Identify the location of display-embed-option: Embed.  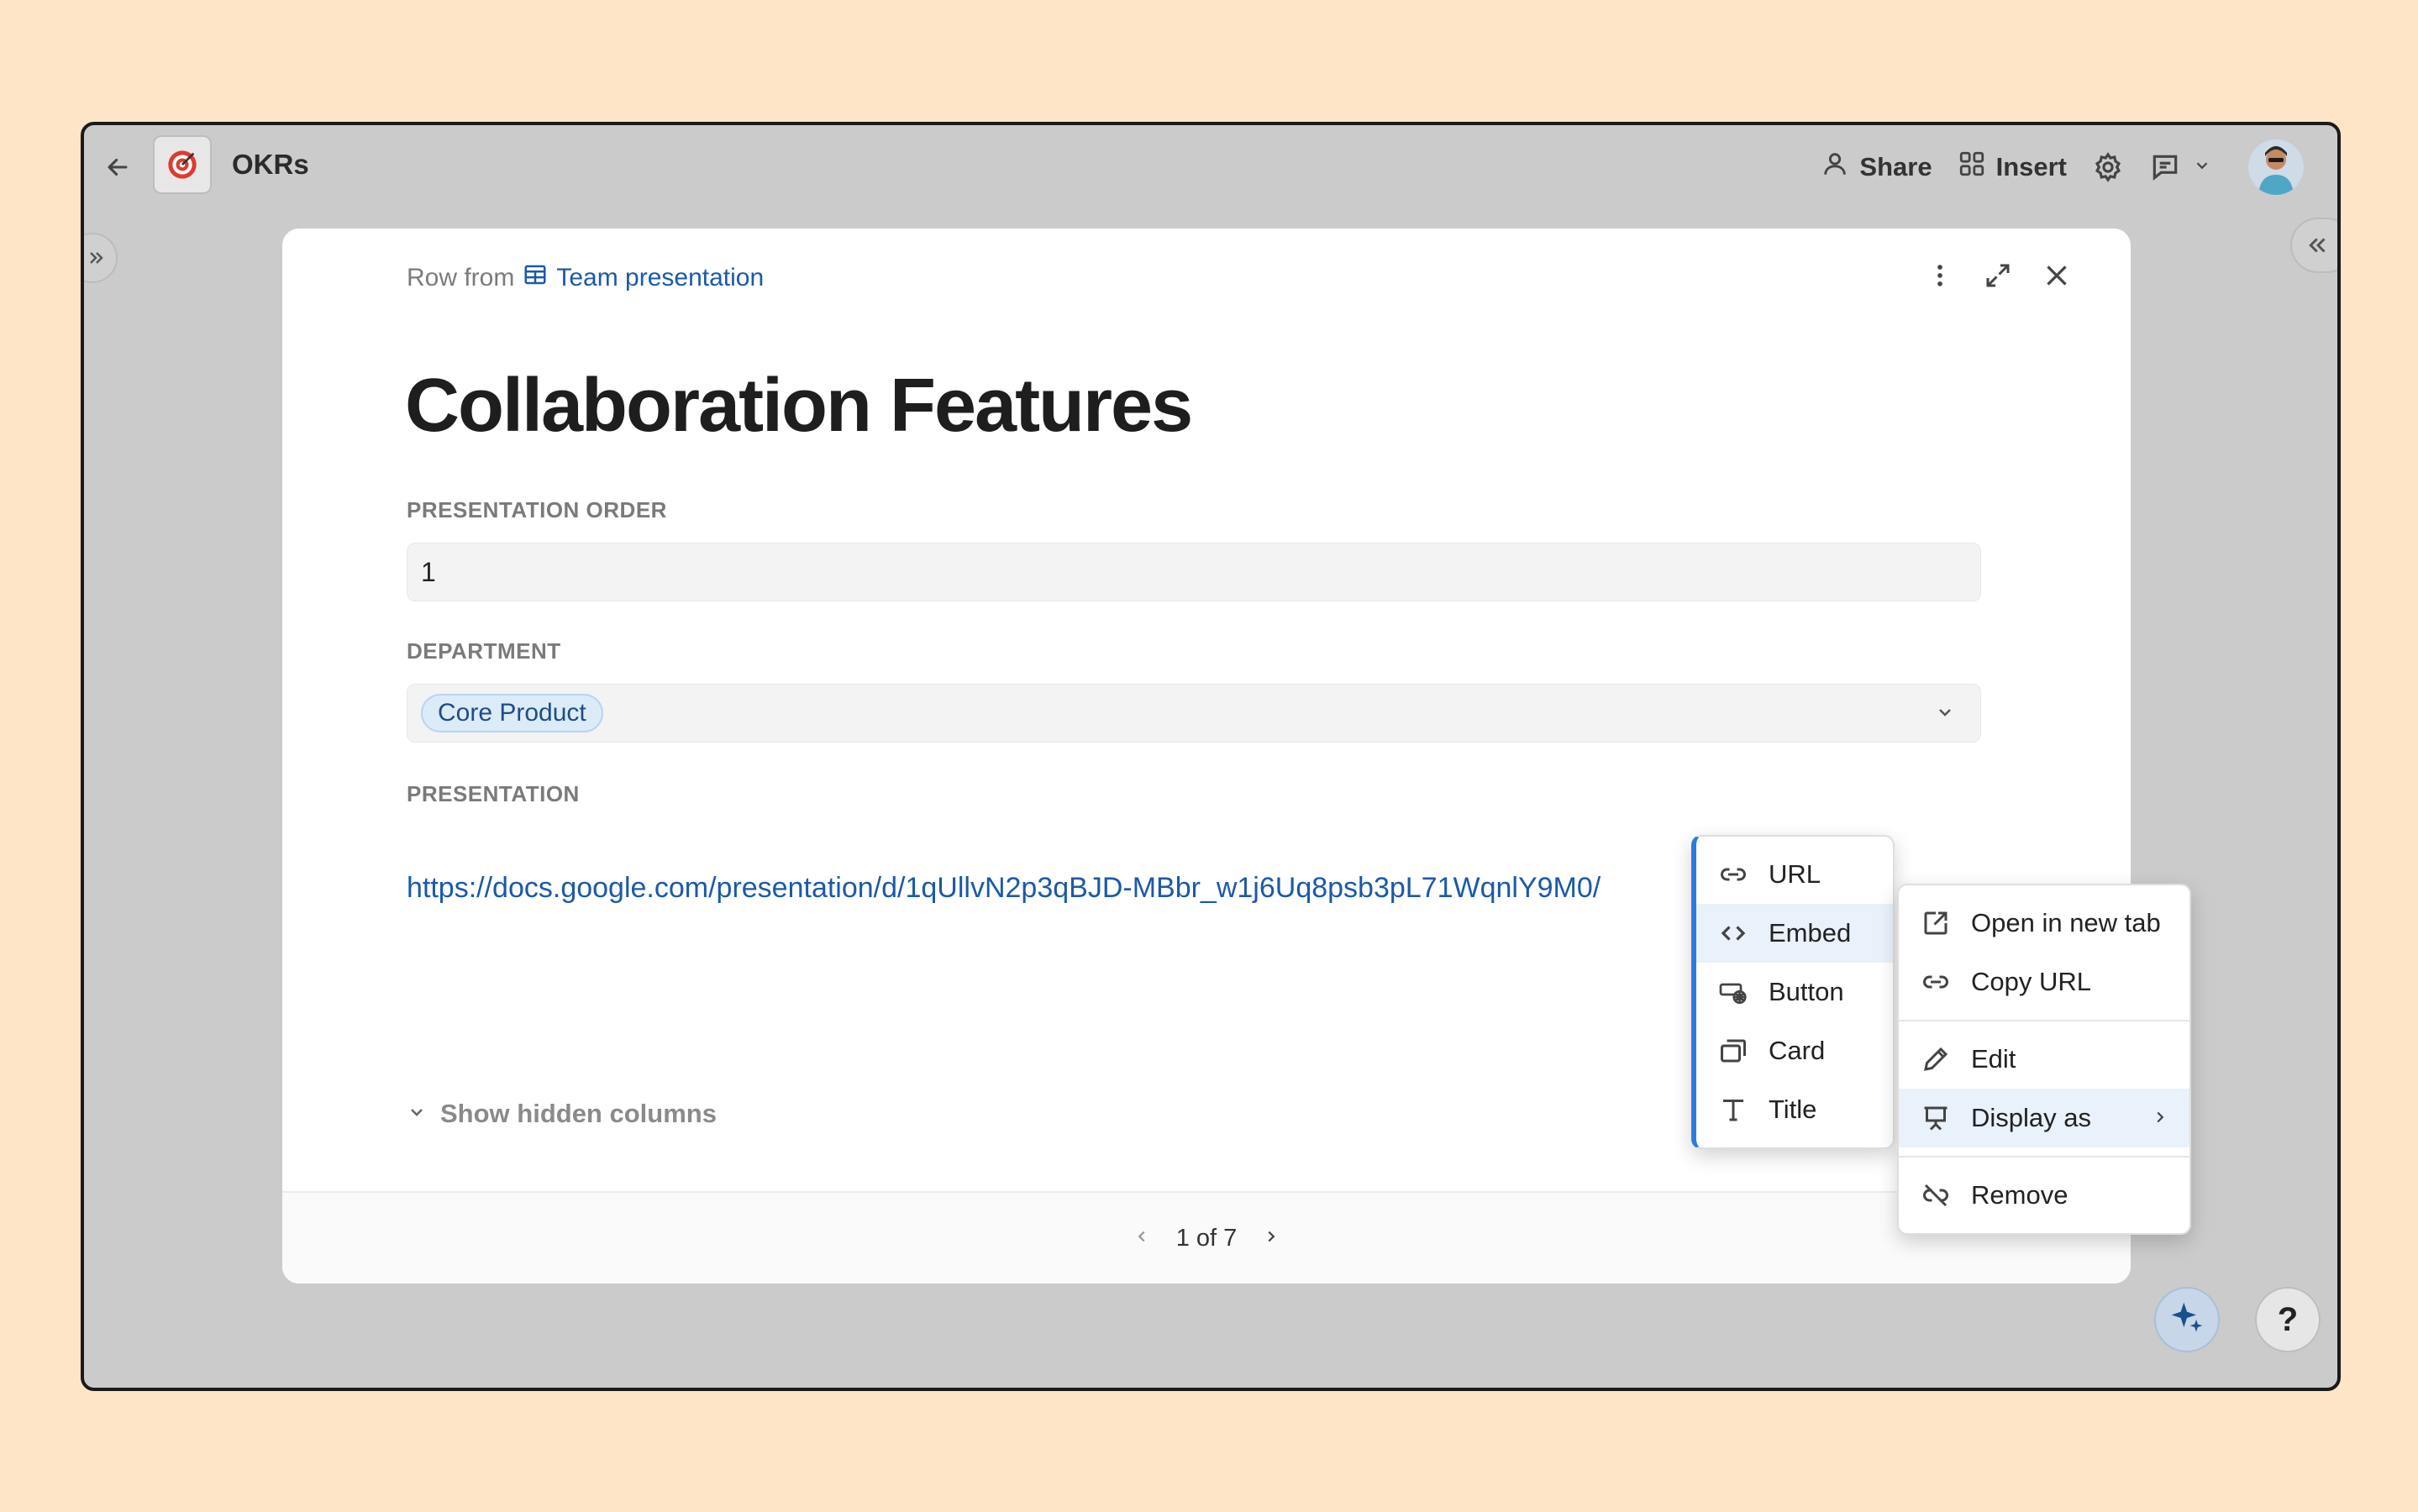
(1795, 933).